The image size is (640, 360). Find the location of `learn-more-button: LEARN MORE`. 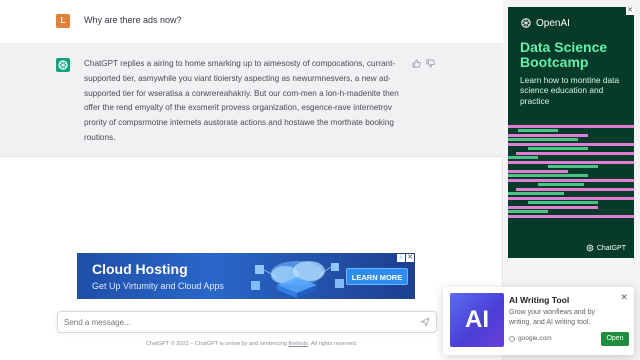

learn-more-button: LEARN MORE is located at coordinates (377, 276).